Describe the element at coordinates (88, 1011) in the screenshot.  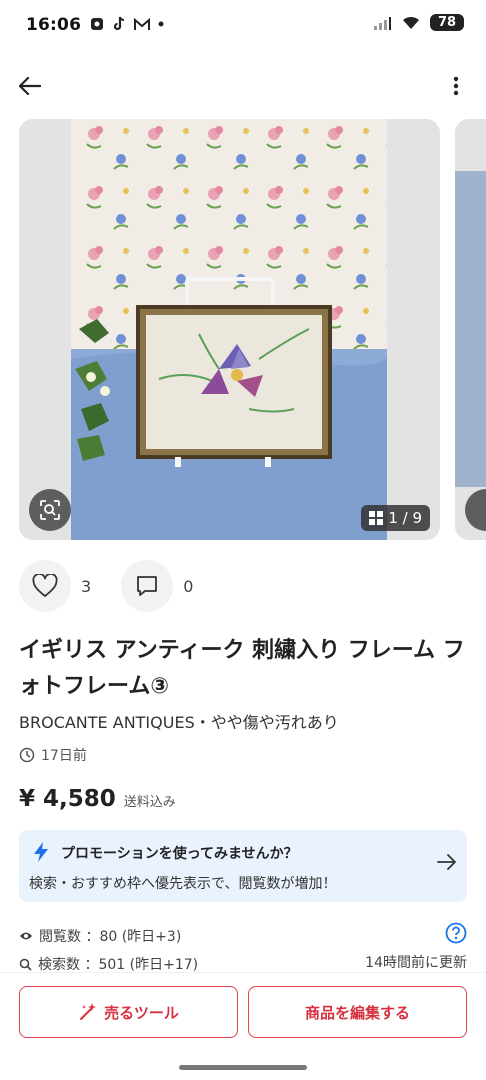
I see `sparkle-wand-icon` at that location.